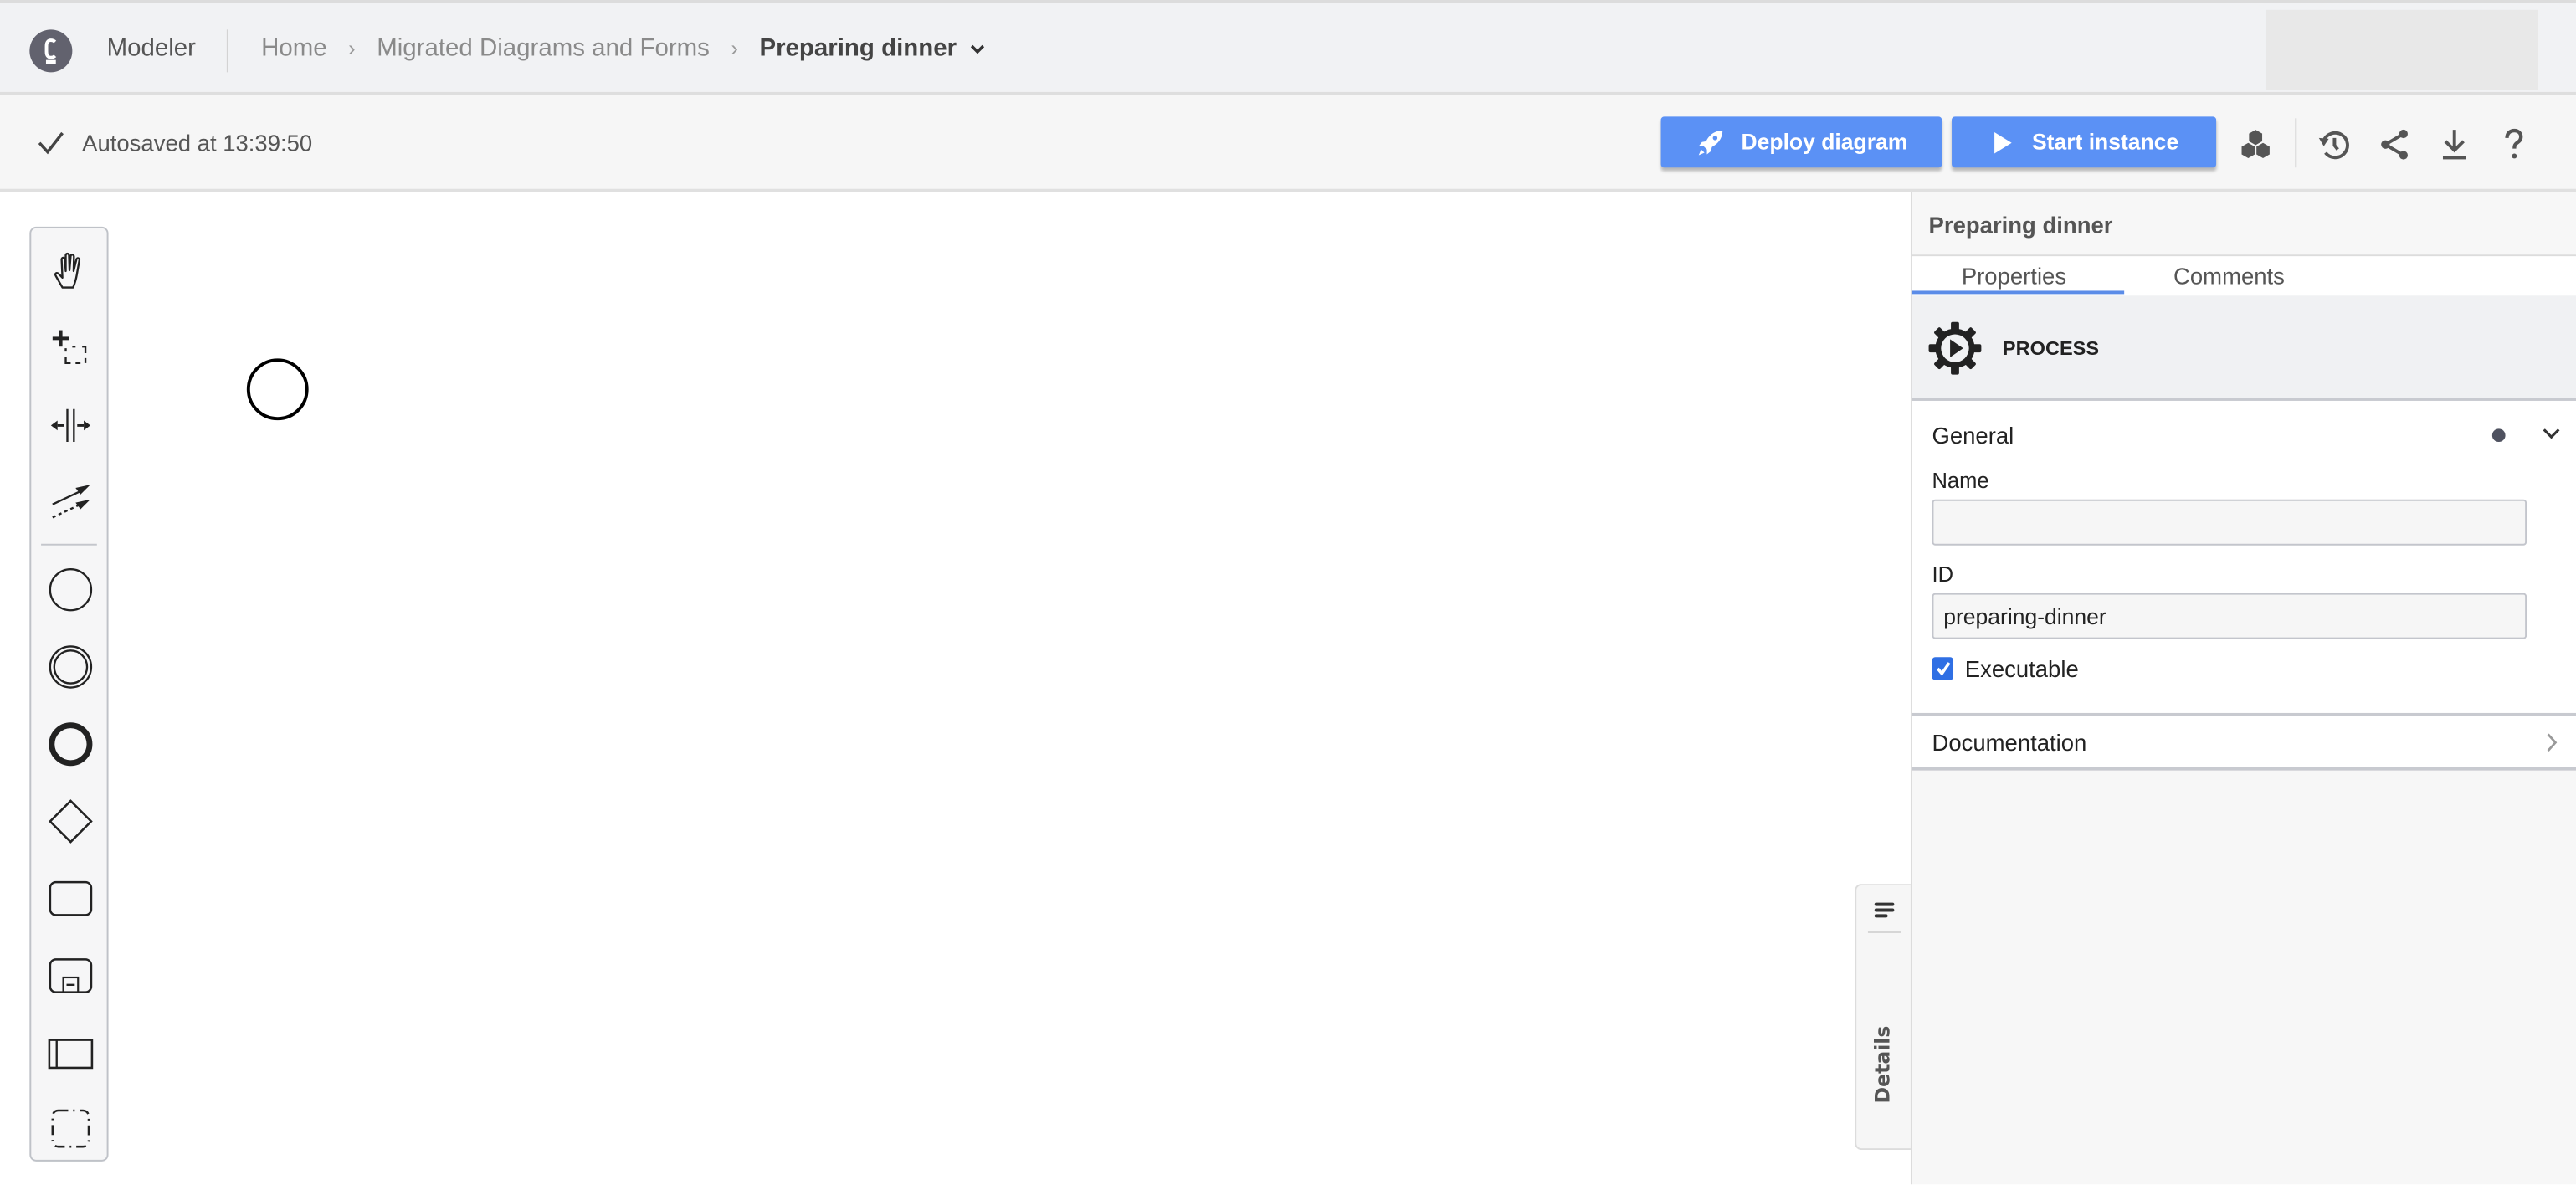 This screenshot has width=2576, height=1185. I want to click on id-input, so click(2229, 615).